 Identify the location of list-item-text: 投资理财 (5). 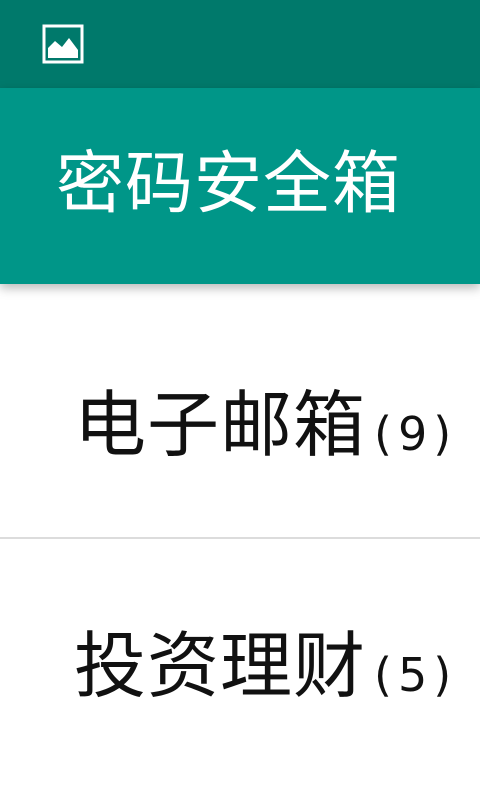
(265, 670).